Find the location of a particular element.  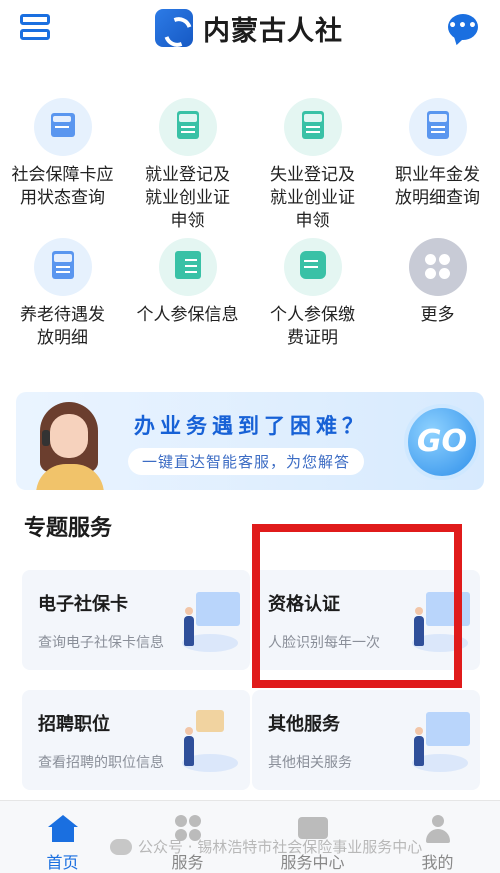

card-title: 其他服务 is located at coordinates (304, 724).